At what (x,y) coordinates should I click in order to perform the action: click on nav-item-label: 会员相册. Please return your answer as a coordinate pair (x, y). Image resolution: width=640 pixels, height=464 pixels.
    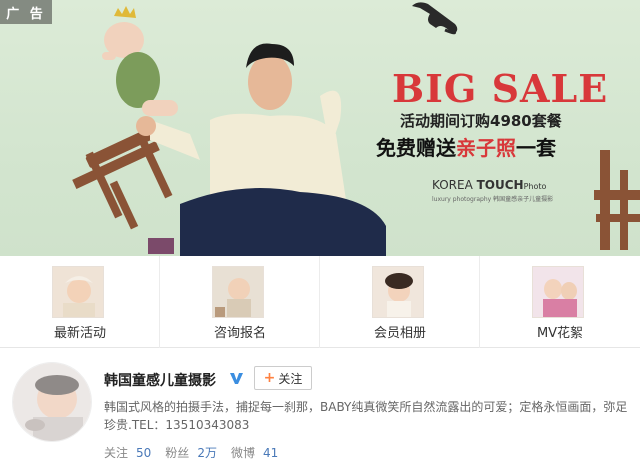
    Looking at the image, I should click on (399, 333).